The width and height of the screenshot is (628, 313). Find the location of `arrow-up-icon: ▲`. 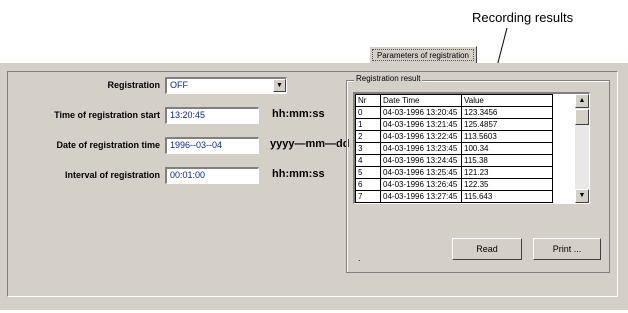

arrow-up-icon: ▲ is located at coordinates (582, 101).